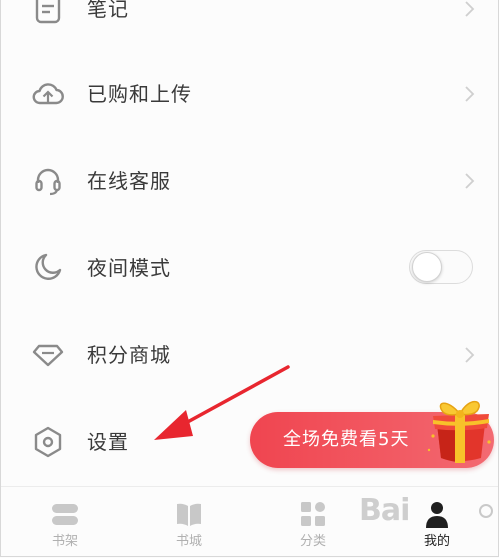  I want to click on tab-label: 分类, so click(312, 541).